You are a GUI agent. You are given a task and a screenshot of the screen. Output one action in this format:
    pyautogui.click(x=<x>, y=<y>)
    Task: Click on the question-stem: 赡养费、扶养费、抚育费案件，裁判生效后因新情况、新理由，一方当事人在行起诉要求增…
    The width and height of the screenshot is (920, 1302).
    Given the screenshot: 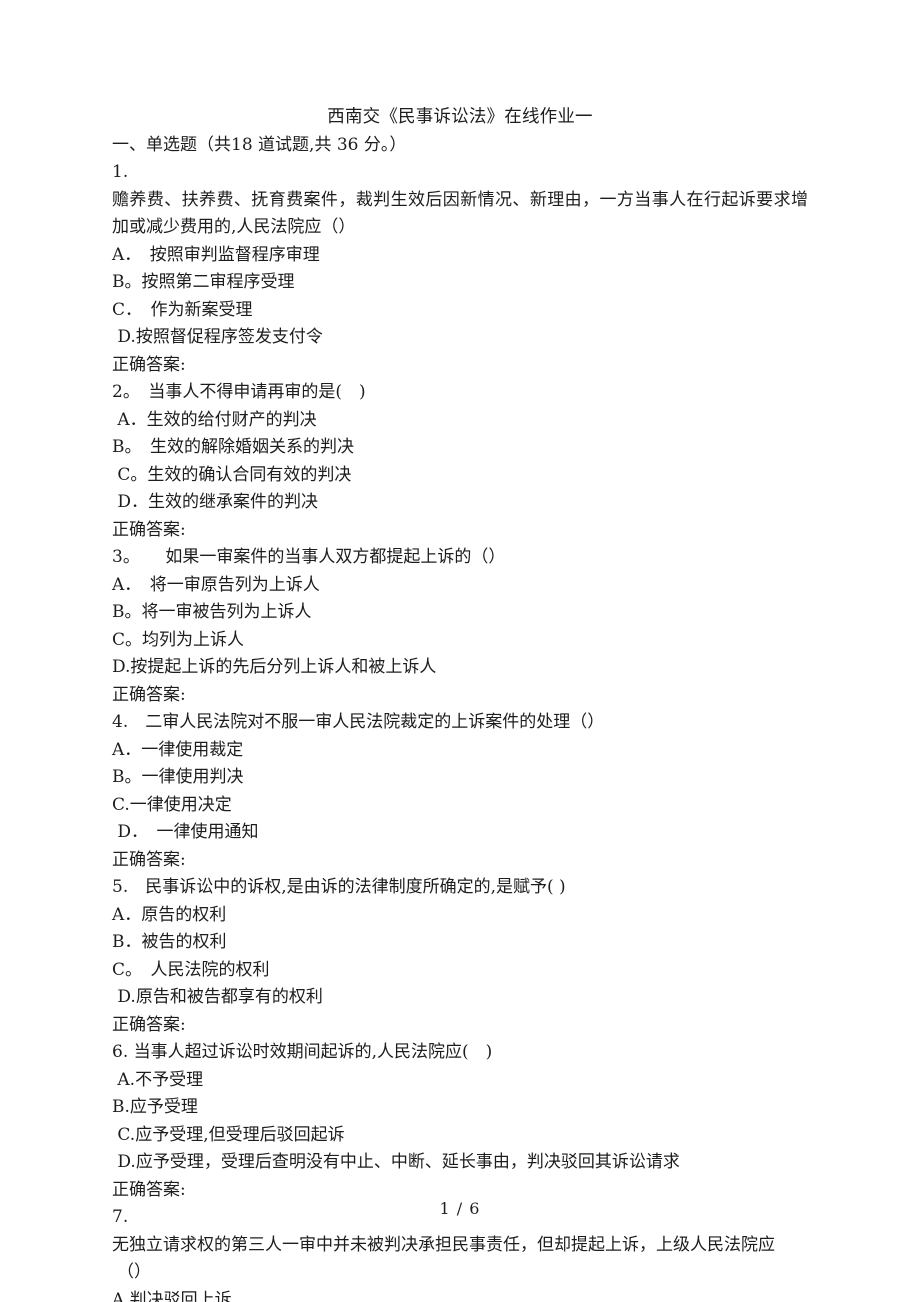 What is the action you would take?
    pyautogui.click(x=460, y=213)
    